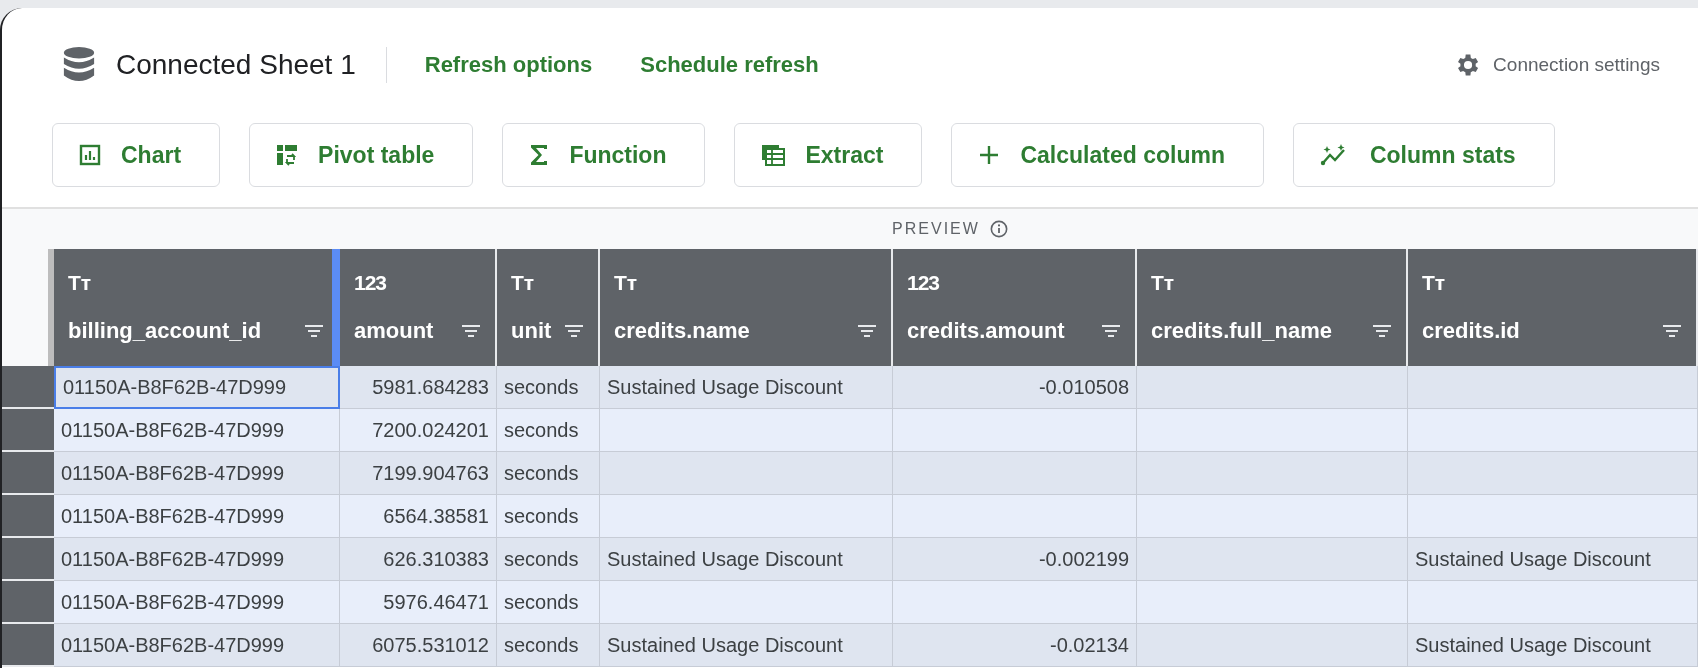  Describe the element at coordinates (361, 155) in the screenshot. I see `toolbar-button: Pivot table` at that location.